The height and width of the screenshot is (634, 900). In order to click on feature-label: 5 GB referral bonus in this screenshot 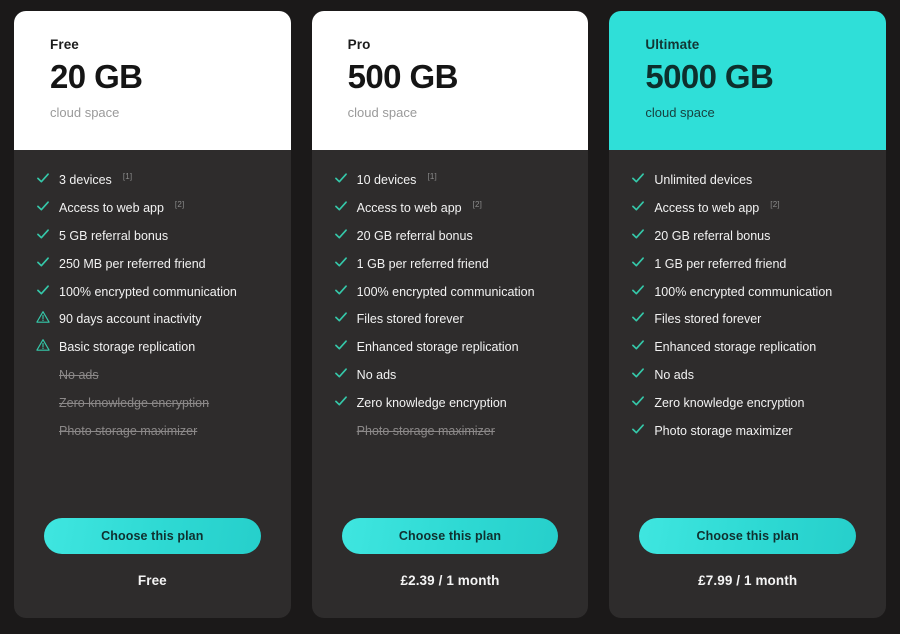, I will do `click(114, 235)`.